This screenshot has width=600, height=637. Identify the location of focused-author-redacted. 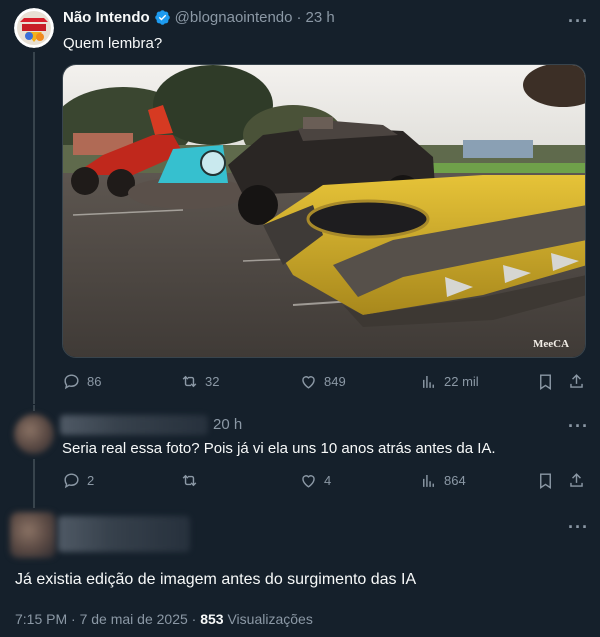
(124, 534).